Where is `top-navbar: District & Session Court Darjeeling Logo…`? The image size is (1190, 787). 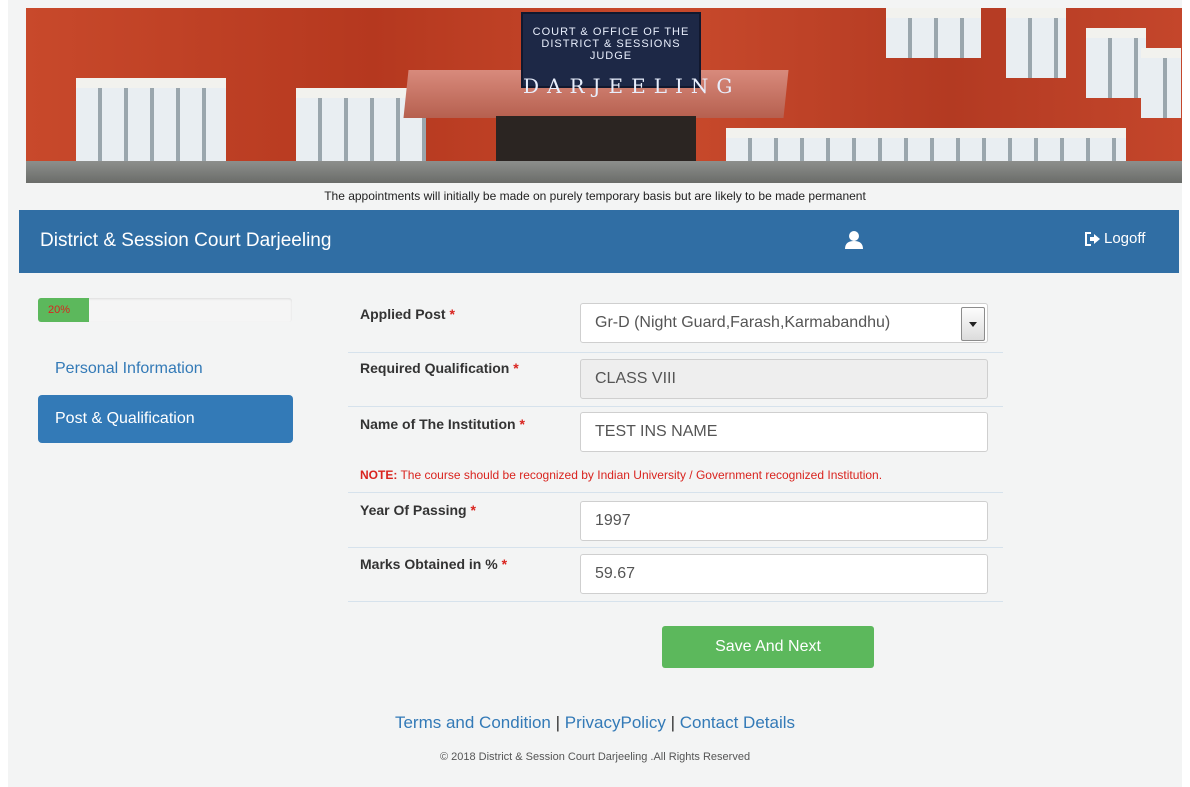
top-navbar: District & Session Court Darjeeling Logo… is located at coordinates (599, 241).